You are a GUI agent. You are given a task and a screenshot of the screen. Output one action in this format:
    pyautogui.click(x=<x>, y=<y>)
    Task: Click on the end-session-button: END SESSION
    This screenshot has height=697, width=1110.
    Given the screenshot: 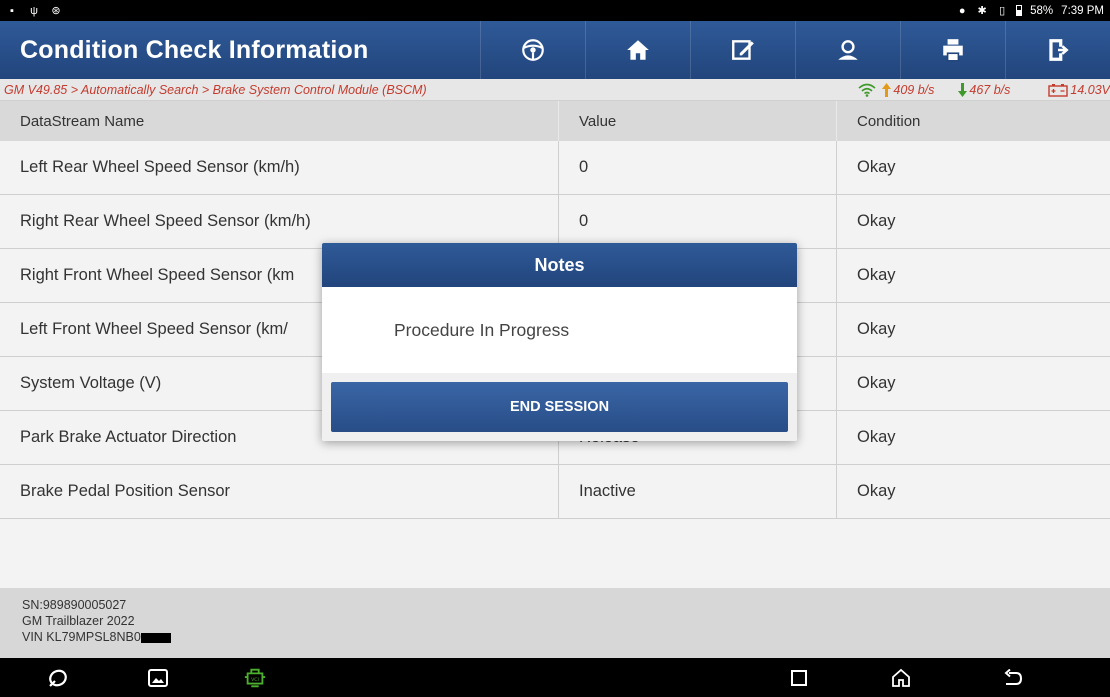 What is the action you would take?
    pyautogui.click(x=559, y=407)
    